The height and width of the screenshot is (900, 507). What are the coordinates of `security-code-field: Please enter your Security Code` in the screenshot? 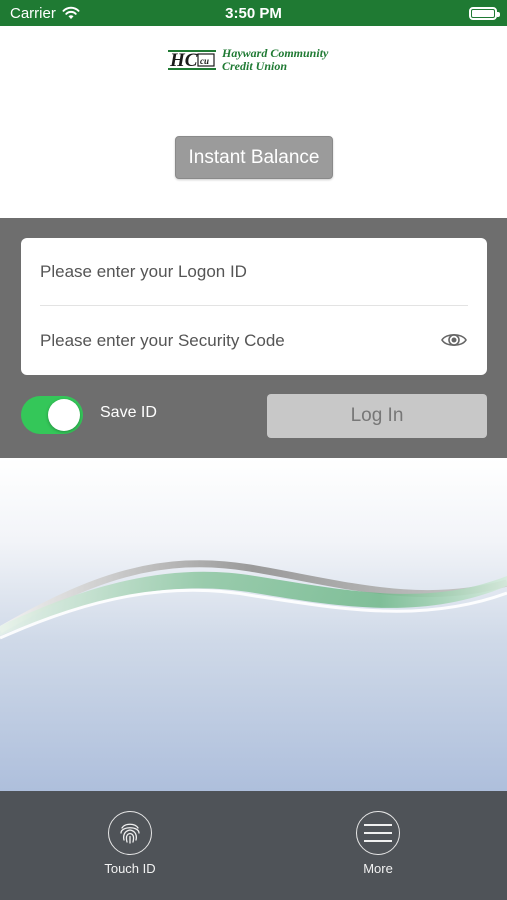 It's located at (254, 341).